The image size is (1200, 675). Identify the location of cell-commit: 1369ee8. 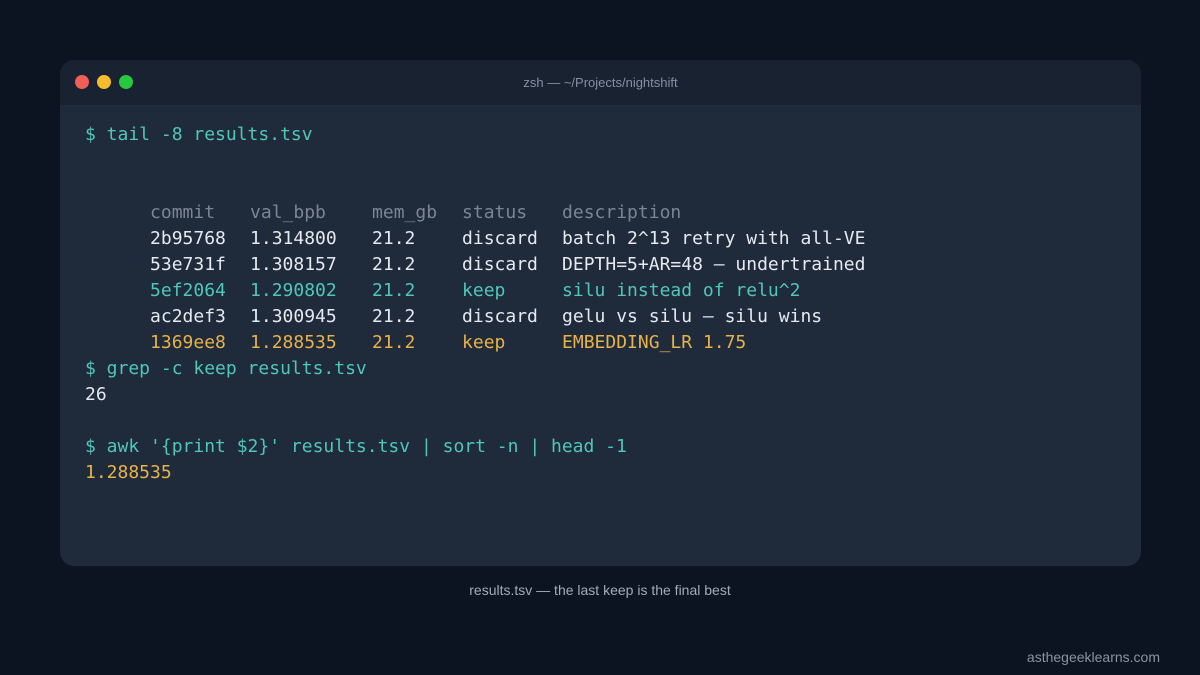
(188, 342).